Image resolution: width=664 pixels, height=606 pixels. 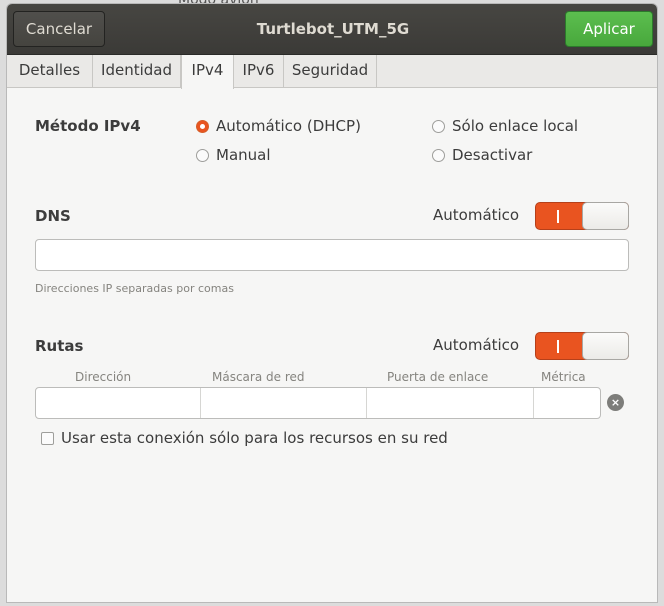 What do you see at coordinates (47, 438) in the screenshot?
I see `checkbox-unchecked-icon` at bounding box center [47, 438].